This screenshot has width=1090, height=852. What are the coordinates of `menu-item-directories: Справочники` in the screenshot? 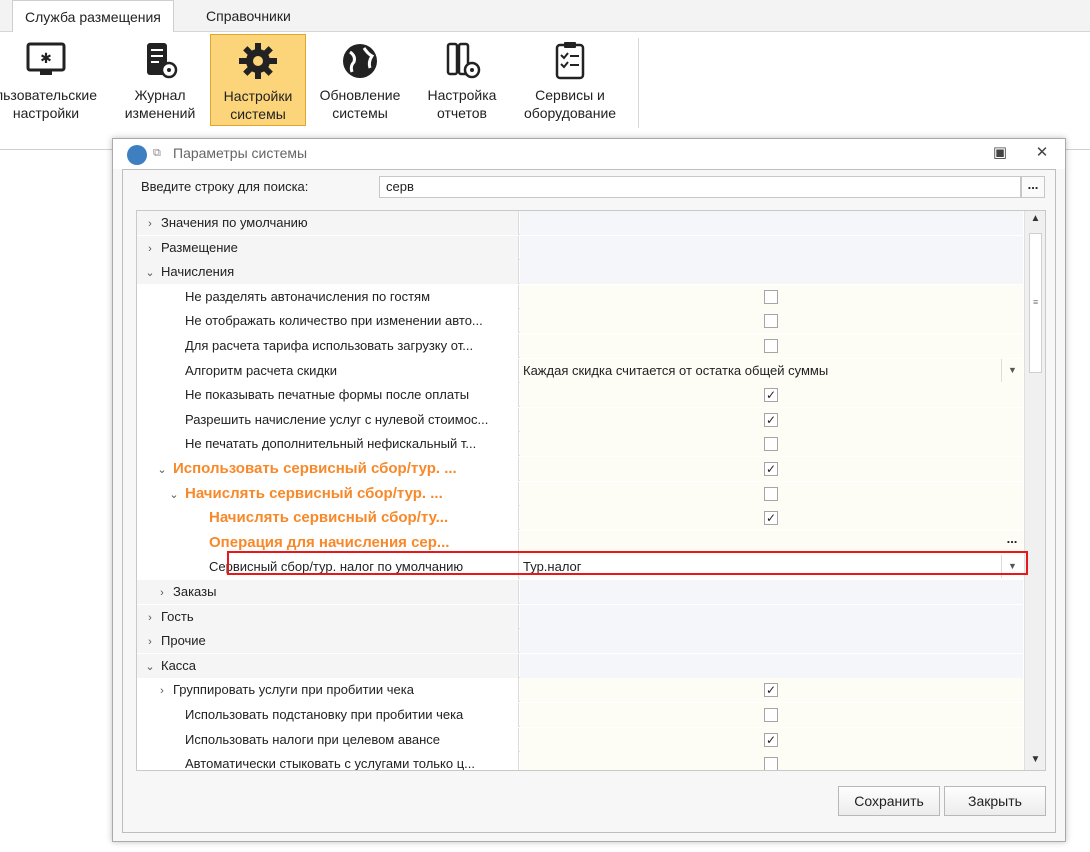 It's located at (248, 16).